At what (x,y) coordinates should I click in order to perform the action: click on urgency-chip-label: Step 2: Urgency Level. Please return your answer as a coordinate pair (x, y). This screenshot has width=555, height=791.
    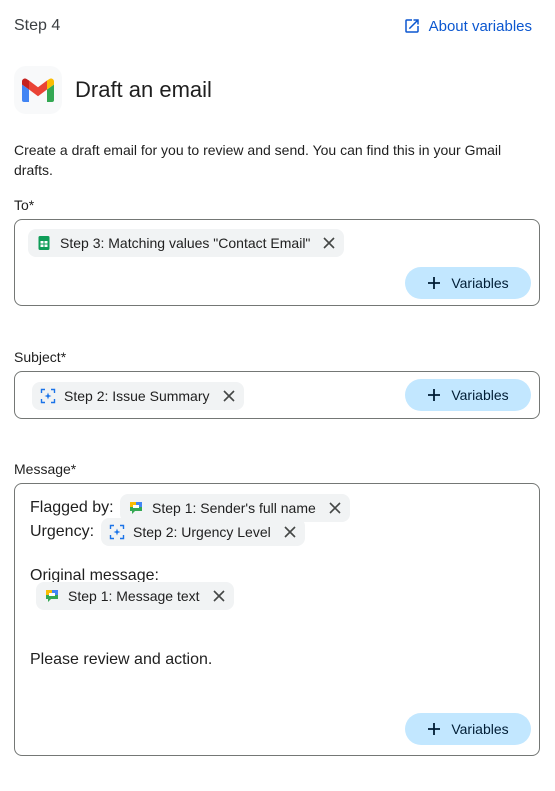
    Looking at the image, I should click on (202, 532).